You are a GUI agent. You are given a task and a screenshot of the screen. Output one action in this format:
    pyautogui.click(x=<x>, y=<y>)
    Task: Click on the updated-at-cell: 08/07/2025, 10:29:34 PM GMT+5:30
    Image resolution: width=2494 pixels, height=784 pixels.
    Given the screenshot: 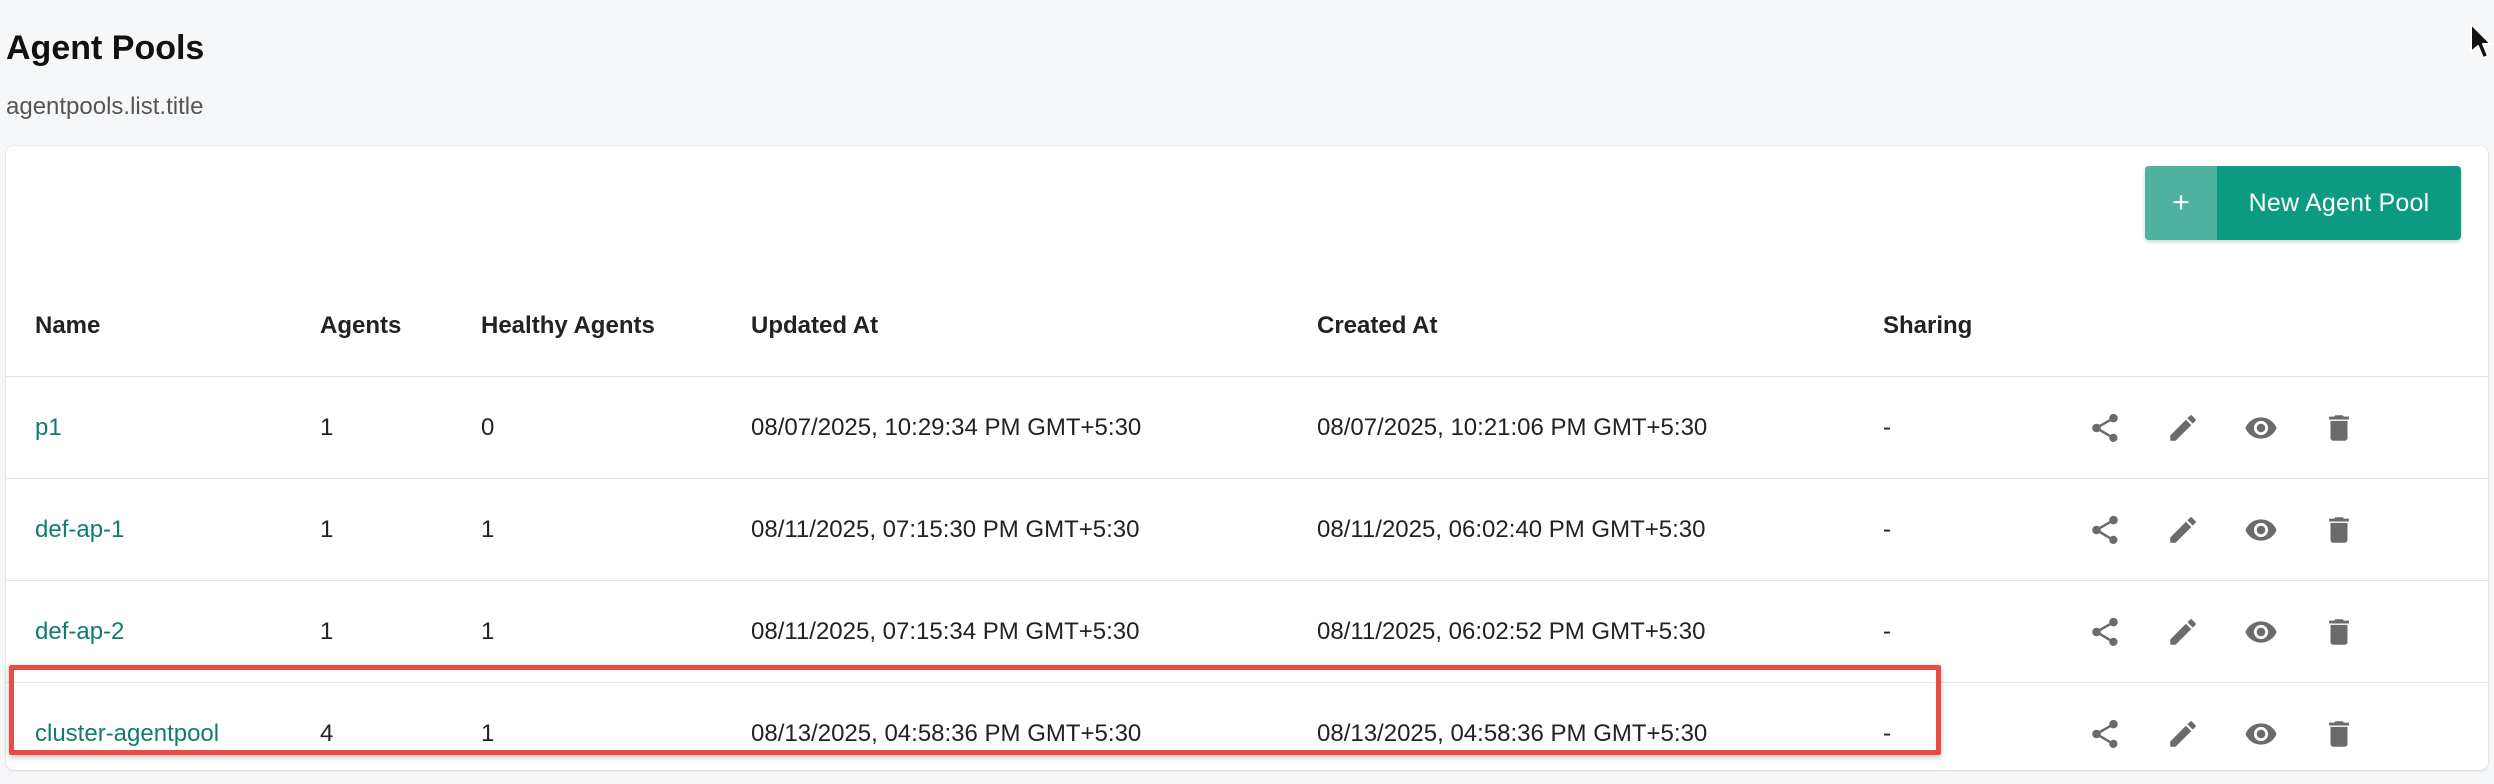 What is the action you would take?
    pyautogui.click(x=1034, y=427)
    